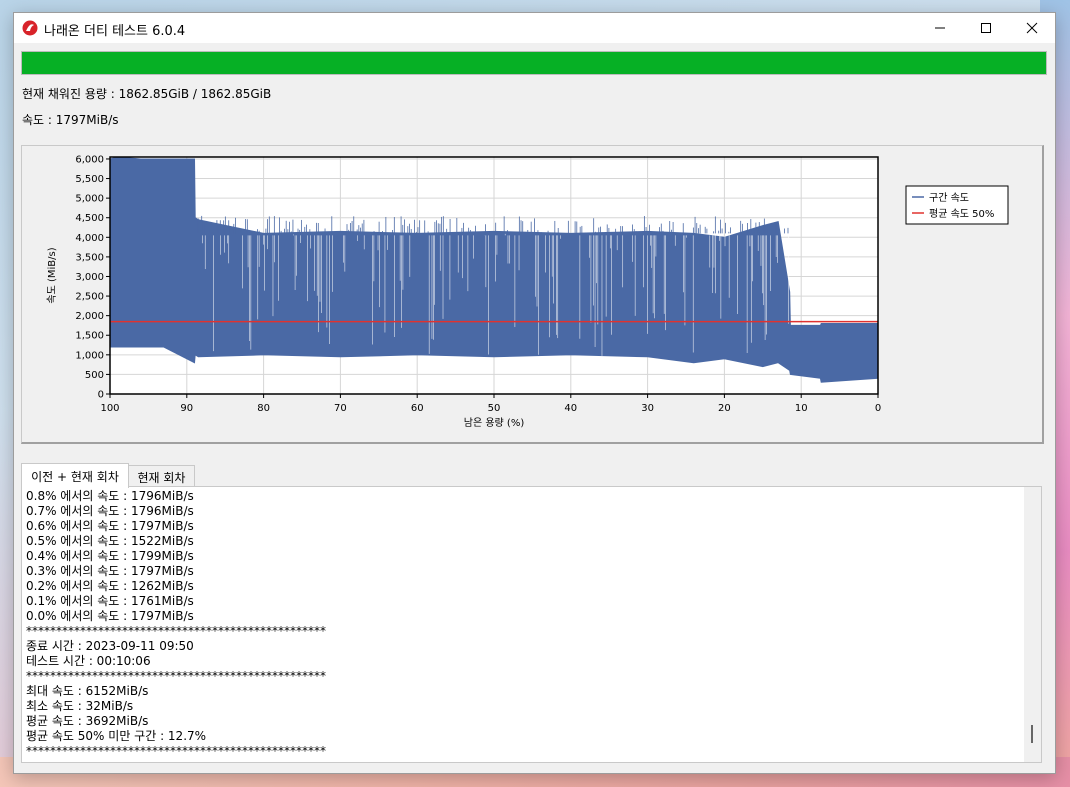  Describe the element at coordinates (101, 395) in the screenshot. I see `y-tick-label: 0` at that location.